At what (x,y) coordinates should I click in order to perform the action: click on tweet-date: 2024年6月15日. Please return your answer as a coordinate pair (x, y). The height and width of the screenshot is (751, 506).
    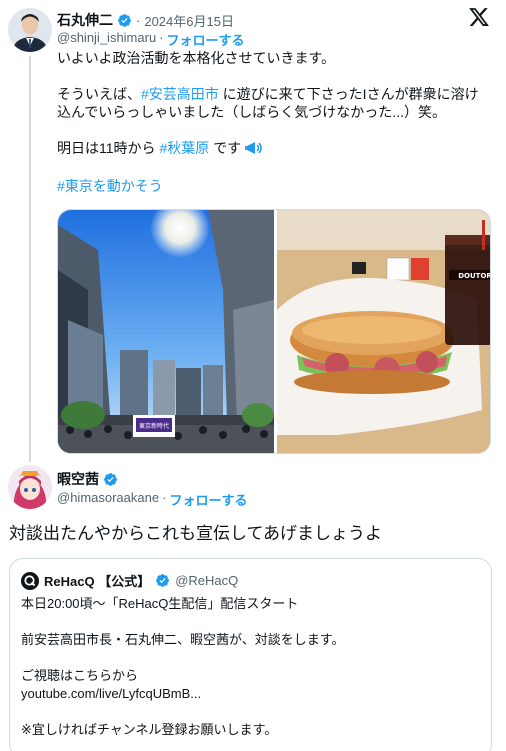
    Looking at the image, I should click on (189, 20).